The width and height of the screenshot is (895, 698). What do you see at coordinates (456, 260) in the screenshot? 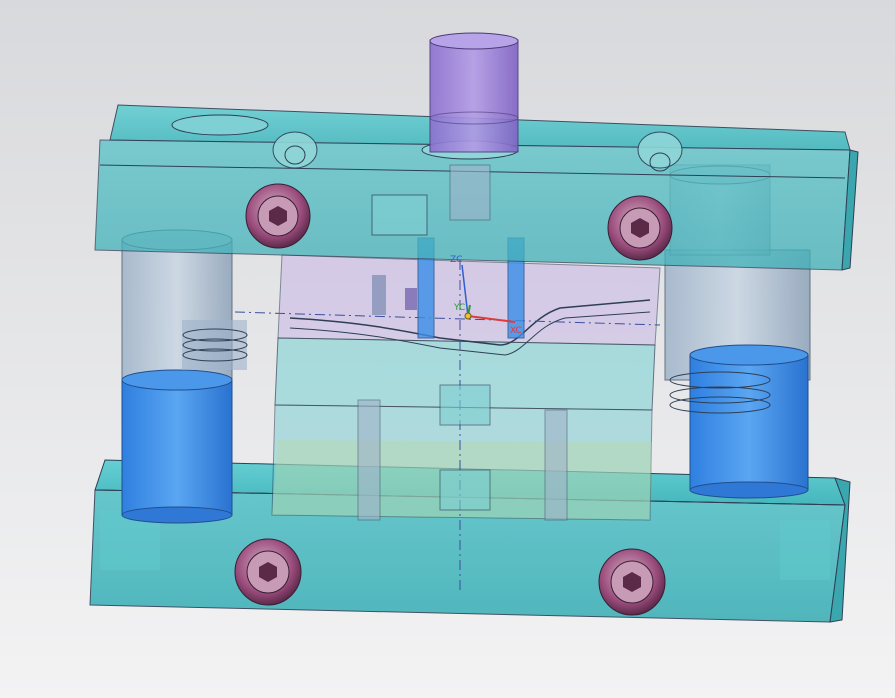
I see `wcs-z-label: ZC` at bounding box center [456, 260].